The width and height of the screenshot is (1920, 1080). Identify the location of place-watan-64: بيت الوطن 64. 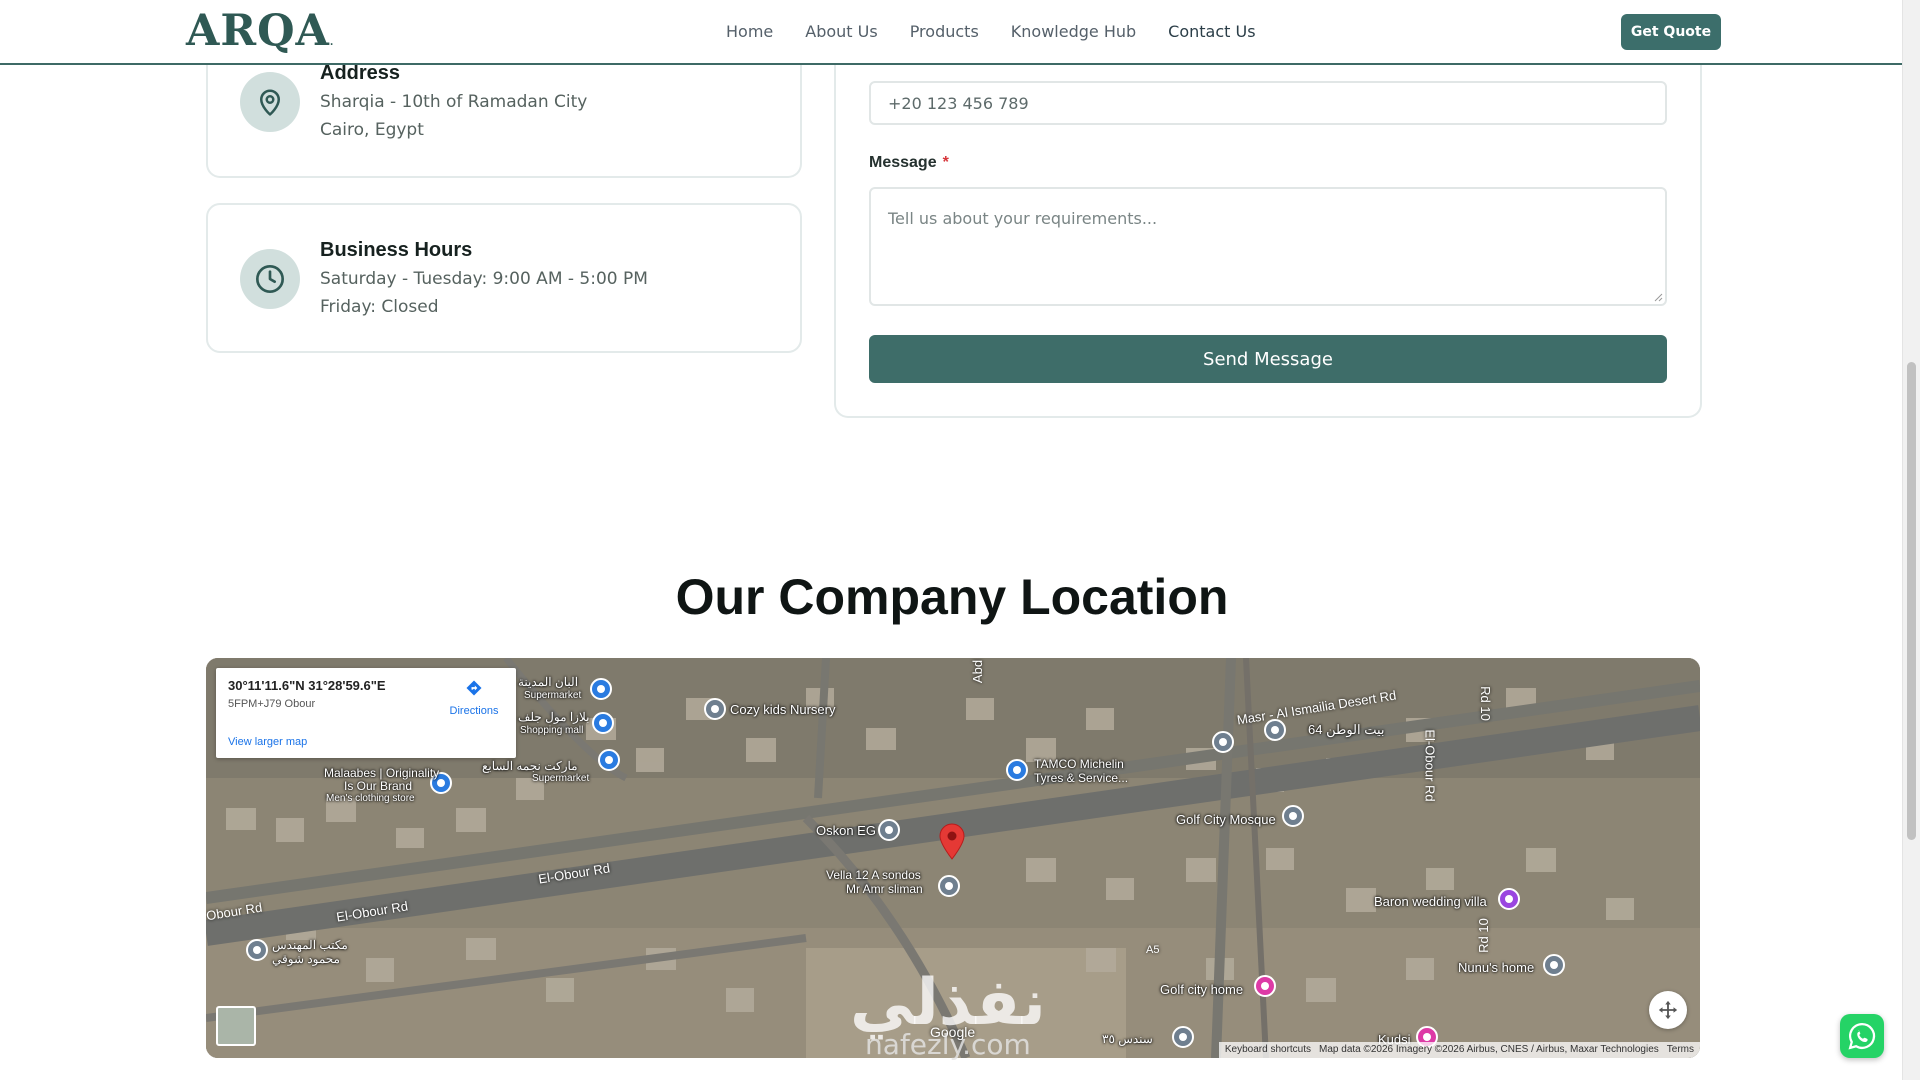
(1346, 730).